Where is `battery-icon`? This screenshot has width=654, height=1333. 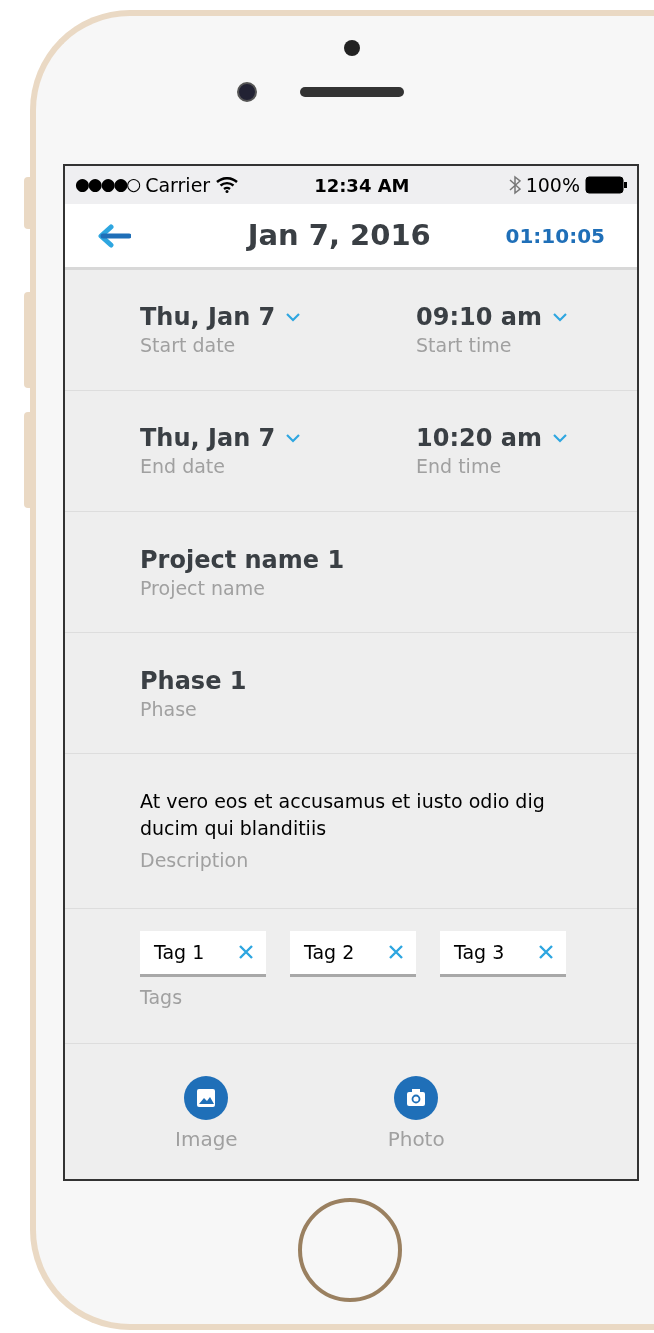 battery-icon is located at coordinates (606, 185).